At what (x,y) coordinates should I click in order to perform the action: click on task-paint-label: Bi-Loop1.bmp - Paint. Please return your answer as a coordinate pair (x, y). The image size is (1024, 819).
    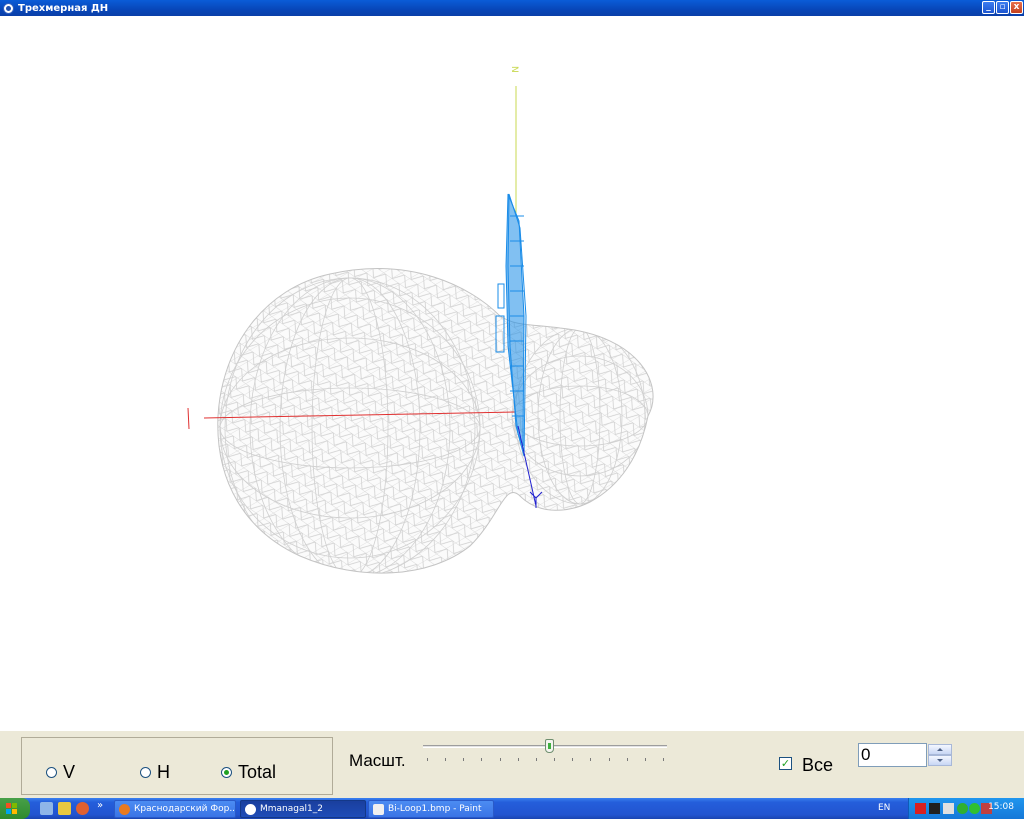
    Looking at the image, I should click on (435, 809).